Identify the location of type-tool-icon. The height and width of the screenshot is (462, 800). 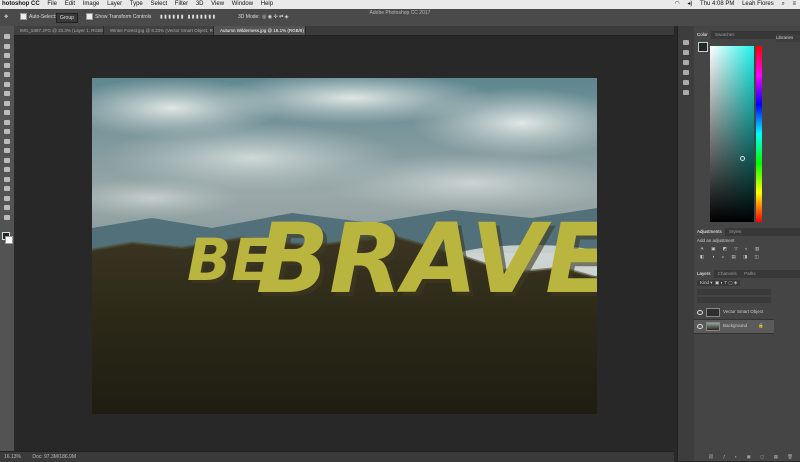
(7, 179).